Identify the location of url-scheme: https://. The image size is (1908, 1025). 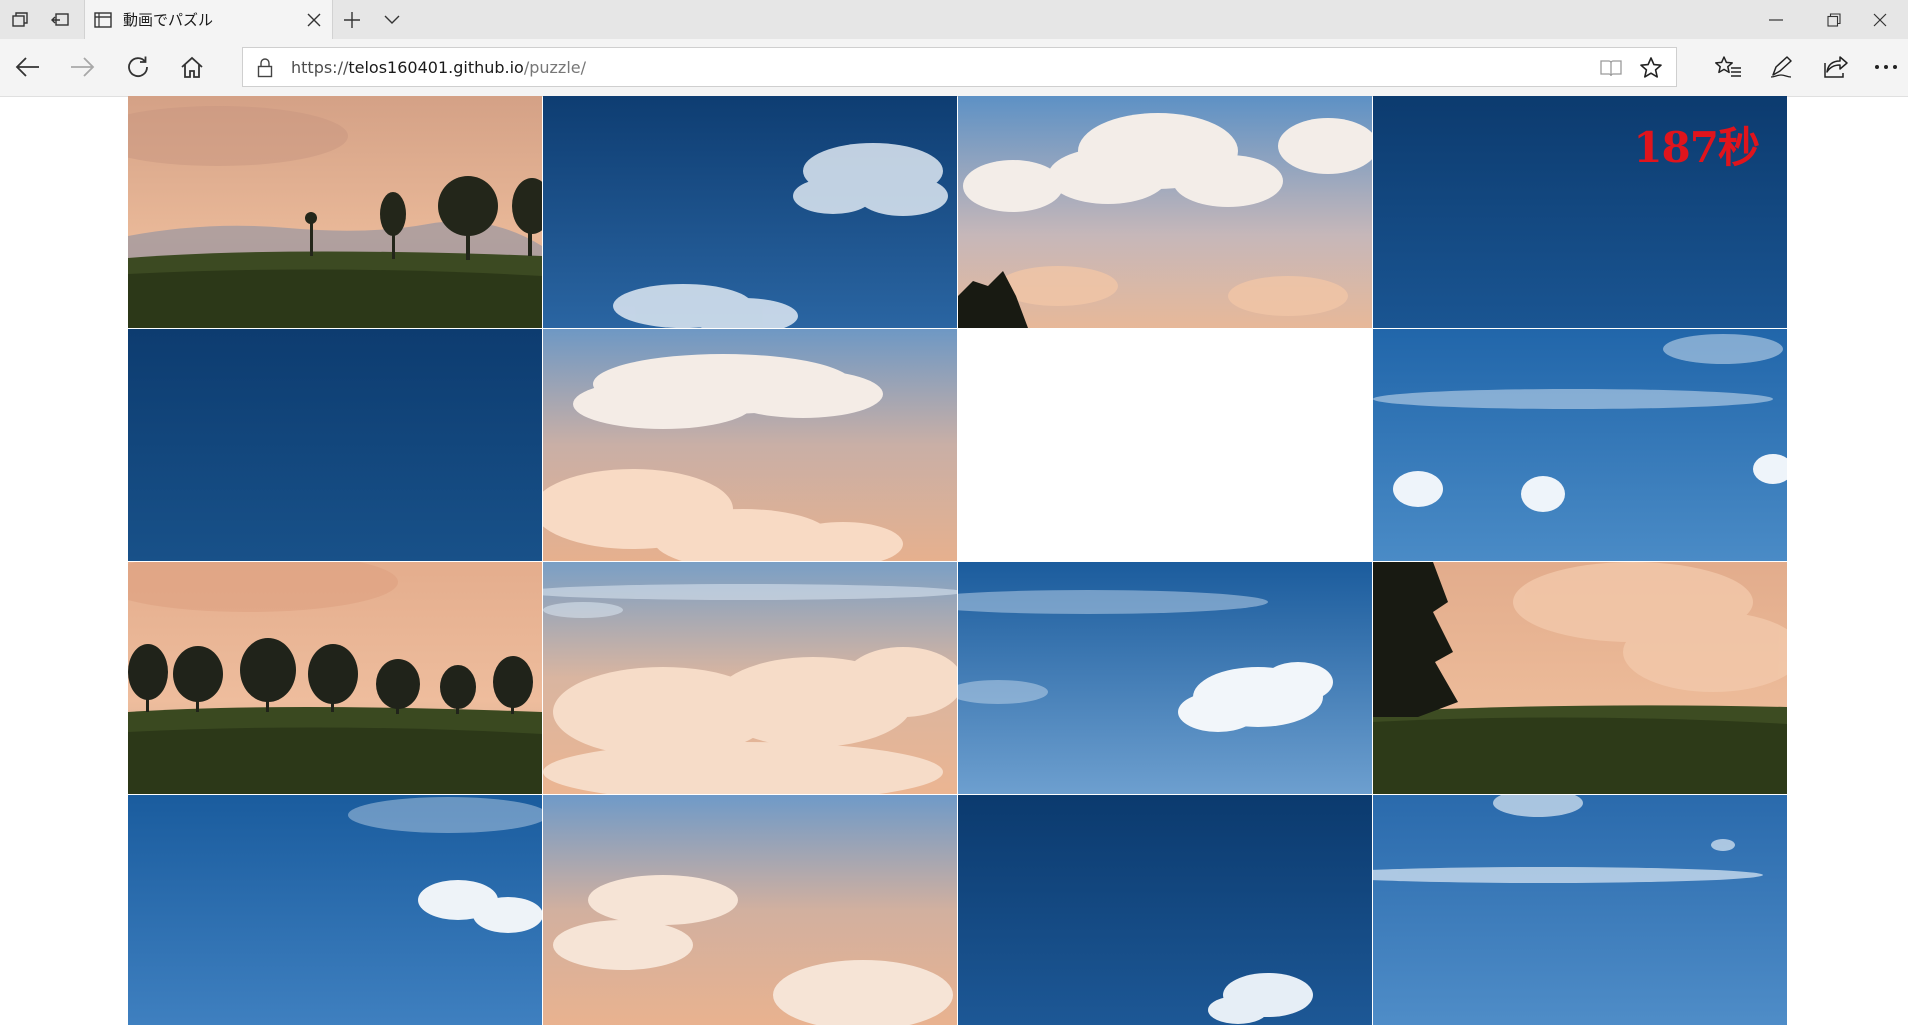
(320, 67).